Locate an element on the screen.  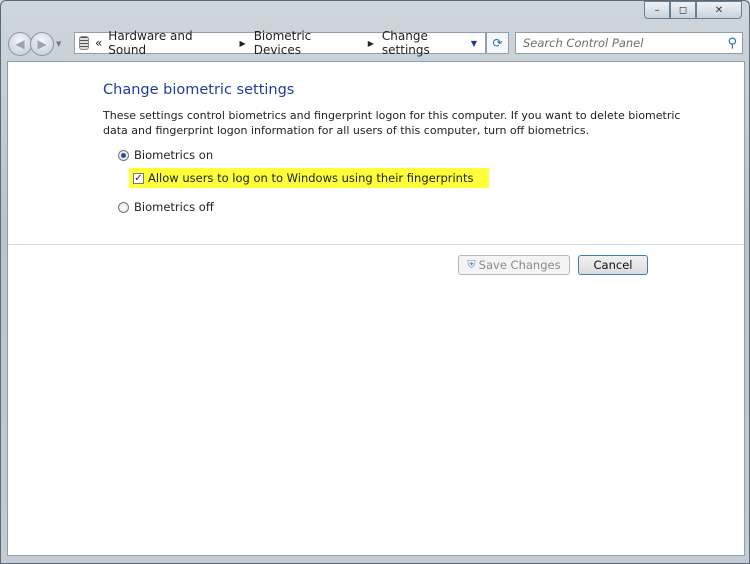
biometrics-on-radio: Biometrics on is located at coordinates (165, 155).